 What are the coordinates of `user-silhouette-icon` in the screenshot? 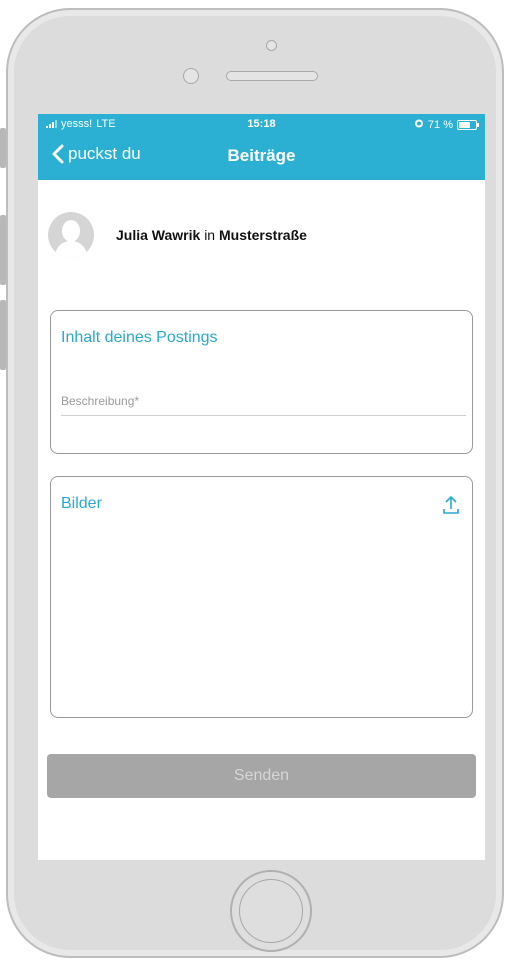 It's located at (71, 239).